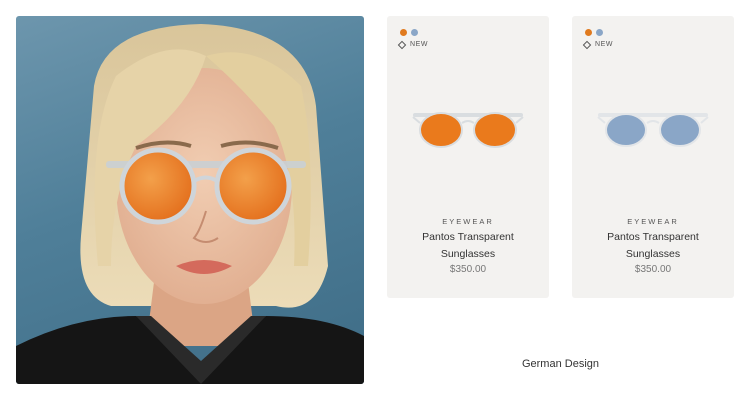 This screenshot has height=400, width=750. Describe the element at coordinates (653, 128) in the screenshot. I see `blue-sunglasses-image` at that location.